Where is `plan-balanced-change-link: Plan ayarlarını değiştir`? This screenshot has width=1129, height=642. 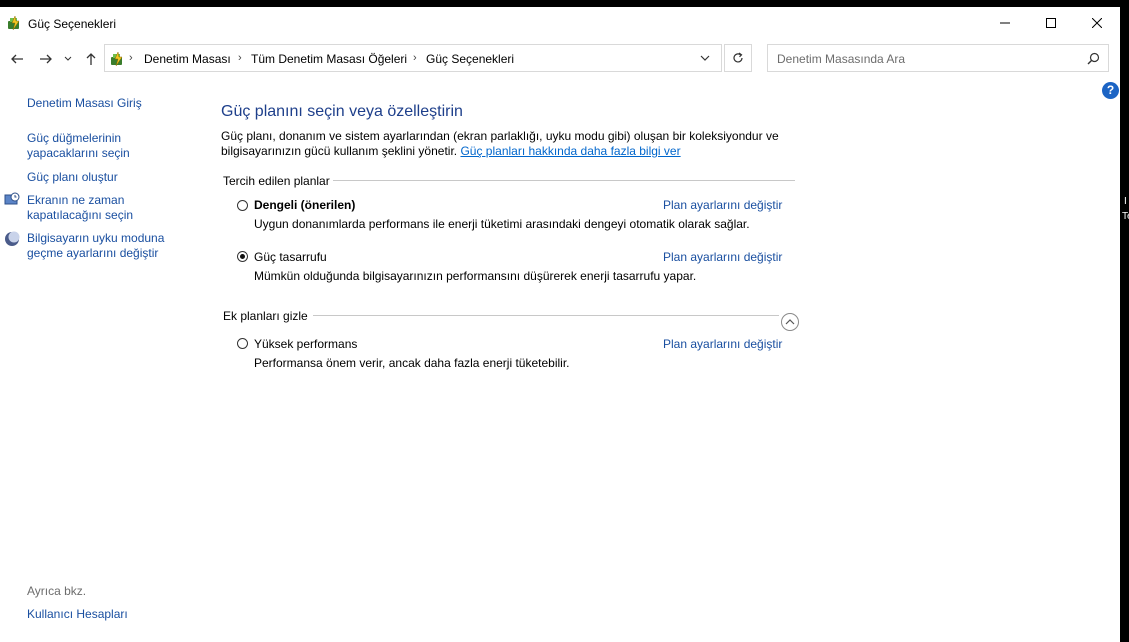 plan-balanced-change-link: Plan ayarlarını değiştir is located at coordinates (722, 205).